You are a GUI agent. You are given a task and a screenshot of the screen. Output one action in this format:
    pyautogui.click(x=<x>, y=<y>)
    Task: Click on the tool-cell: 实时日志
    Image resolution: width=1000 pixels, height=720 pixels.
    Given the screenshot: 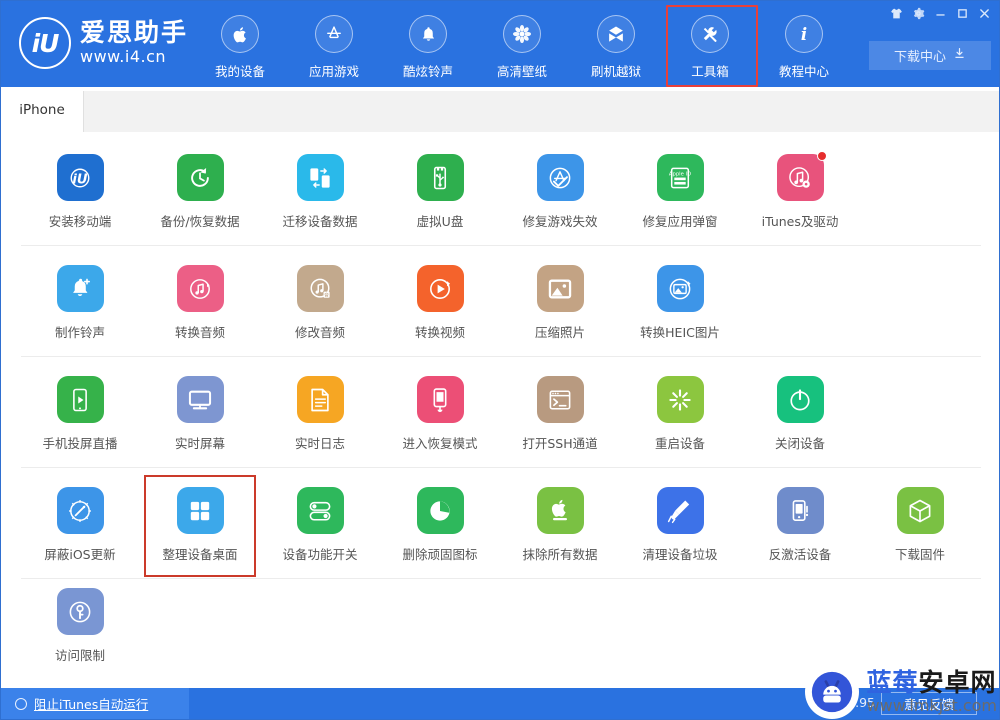 What is the action you would take?
    pyautogui.click(x=320, y=422)
    